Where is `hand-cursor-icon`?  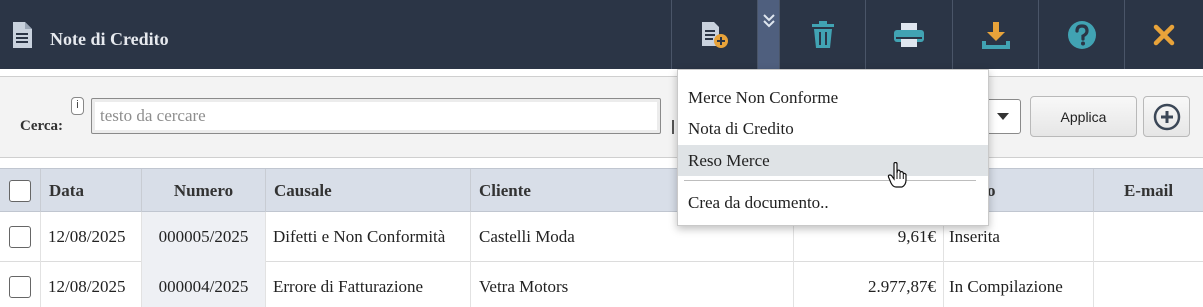
hand-cursor-icon is located at coordinates (897, 175).